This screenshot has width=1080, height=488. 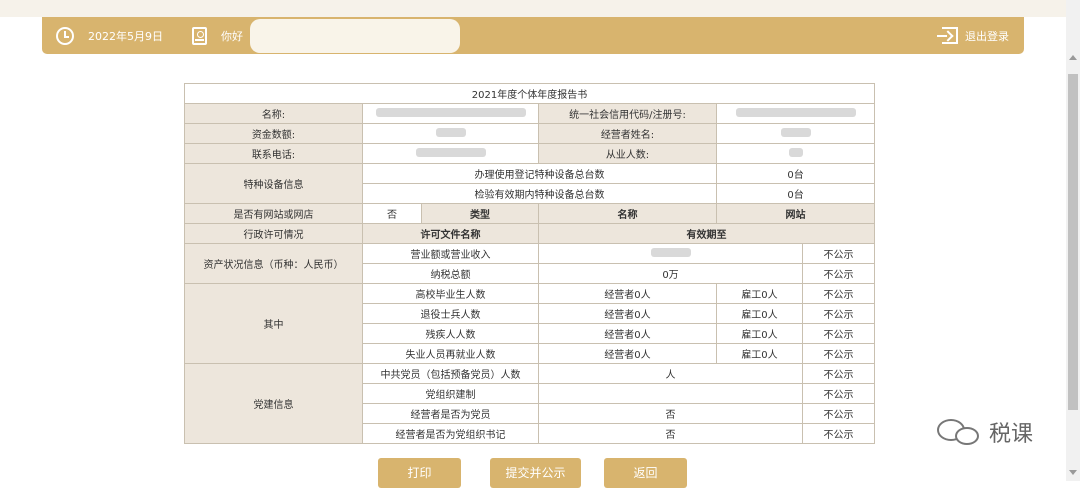 What do you see at coordinates (987, 36) in the screenshot?
I see `logout-label: 退出登录` at bounding box center [987, 36].